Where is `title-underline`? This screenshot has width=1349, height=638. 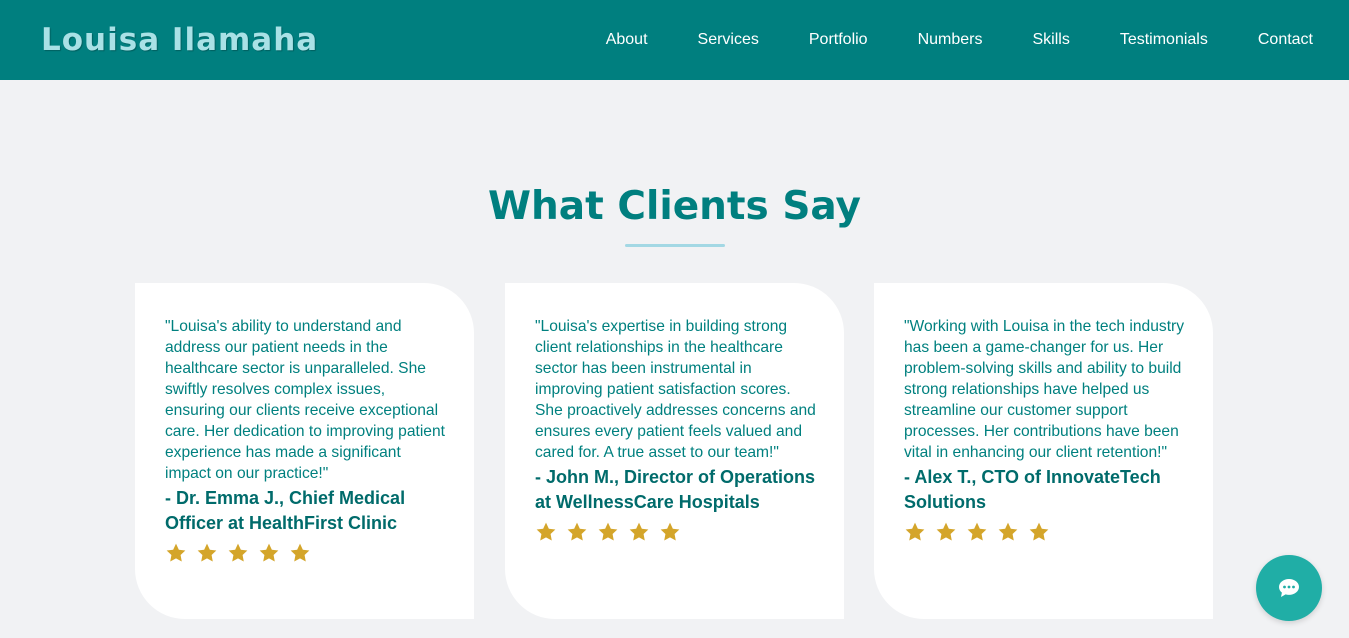 title-underline is located at coordinates (675, 245).